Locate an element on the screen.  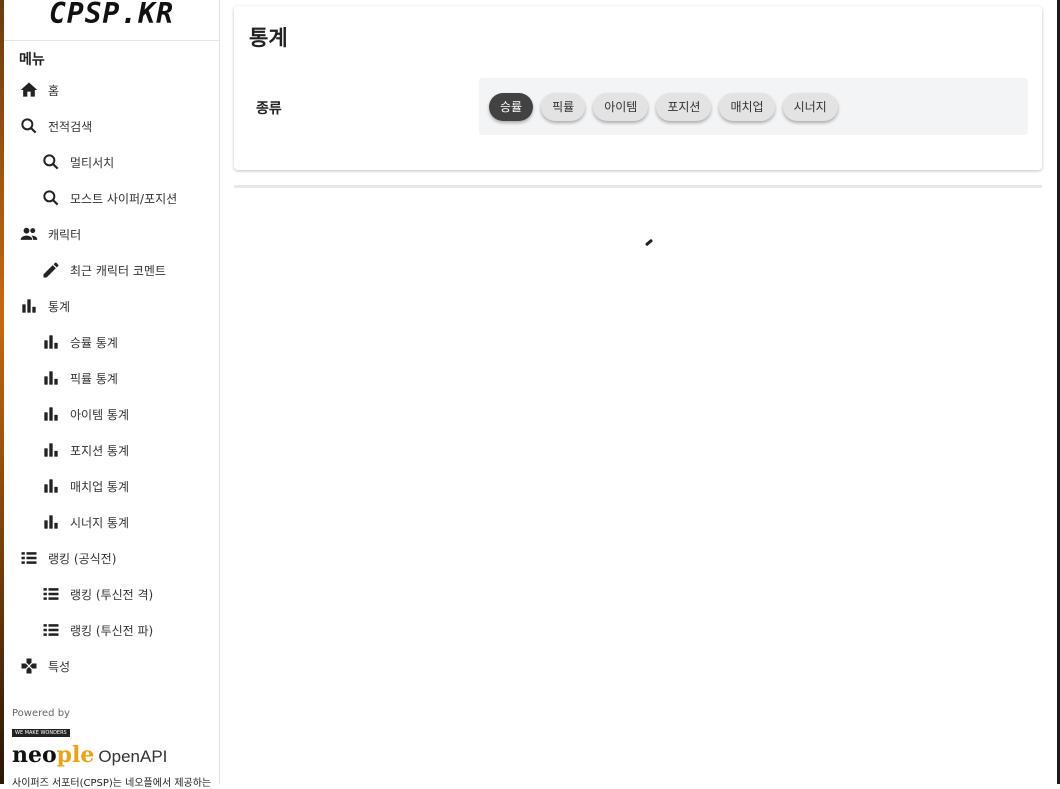
chip-item: 아이템 is located at coordinates (621, 106).